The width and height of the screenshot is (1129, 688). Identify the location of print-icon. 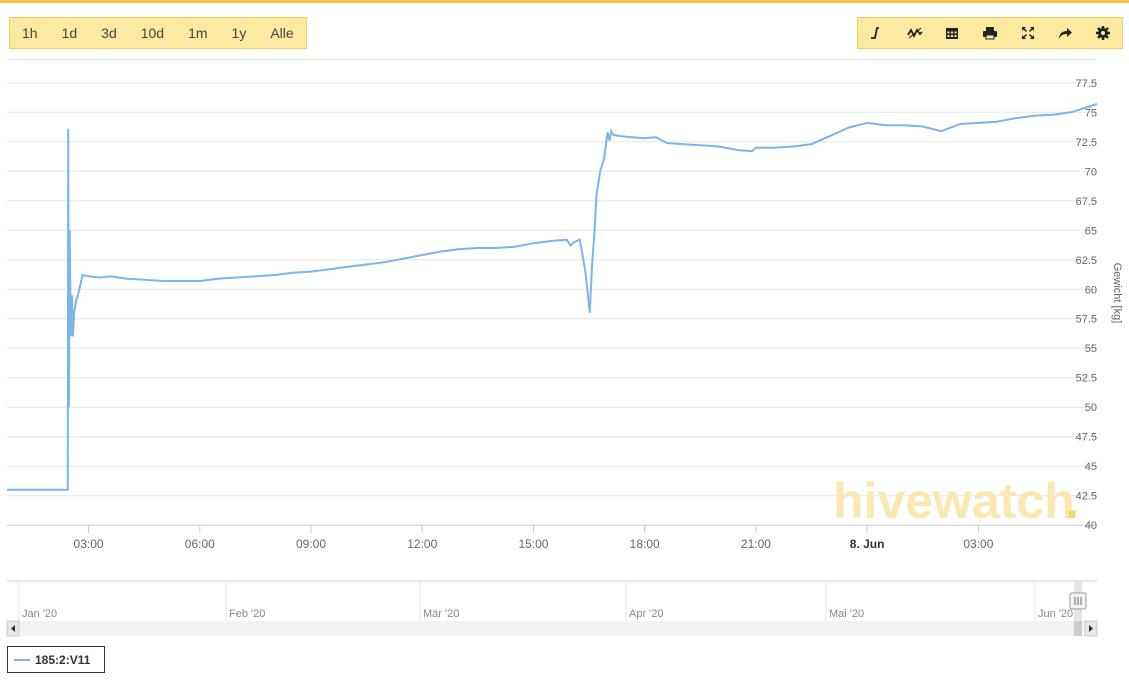
(990, 33).